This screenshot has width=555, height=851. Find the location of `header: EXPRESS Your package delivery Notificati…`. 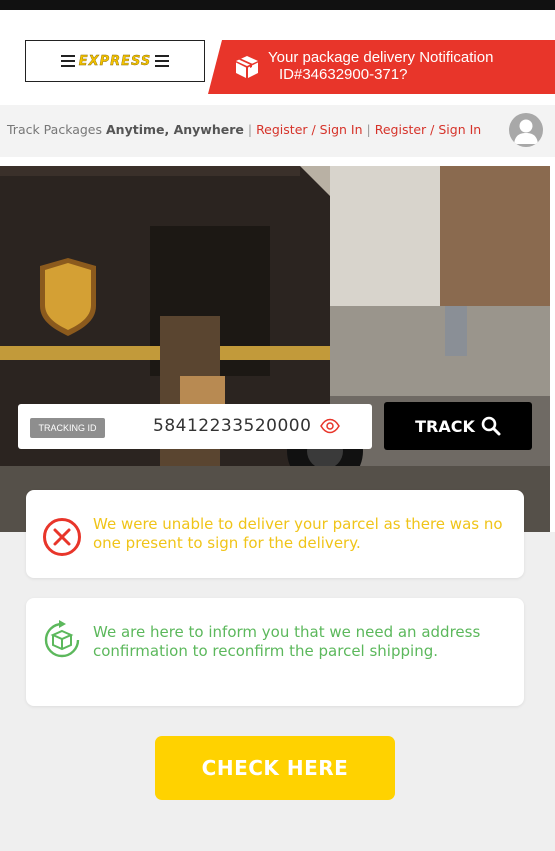

header: EXPRESS Your package delivery Notificati… is located at coordinates (277, 57).